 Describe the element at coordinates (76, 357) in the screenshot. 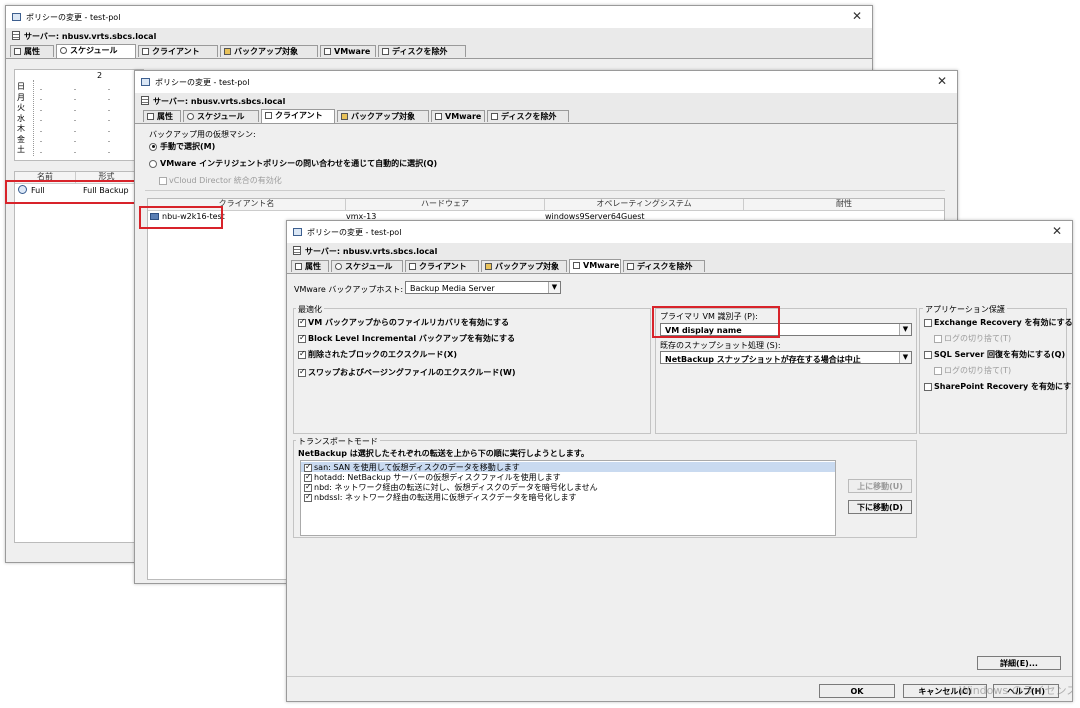

I see `schedule-table: 名前 形式 Full Full Backup` at that location.